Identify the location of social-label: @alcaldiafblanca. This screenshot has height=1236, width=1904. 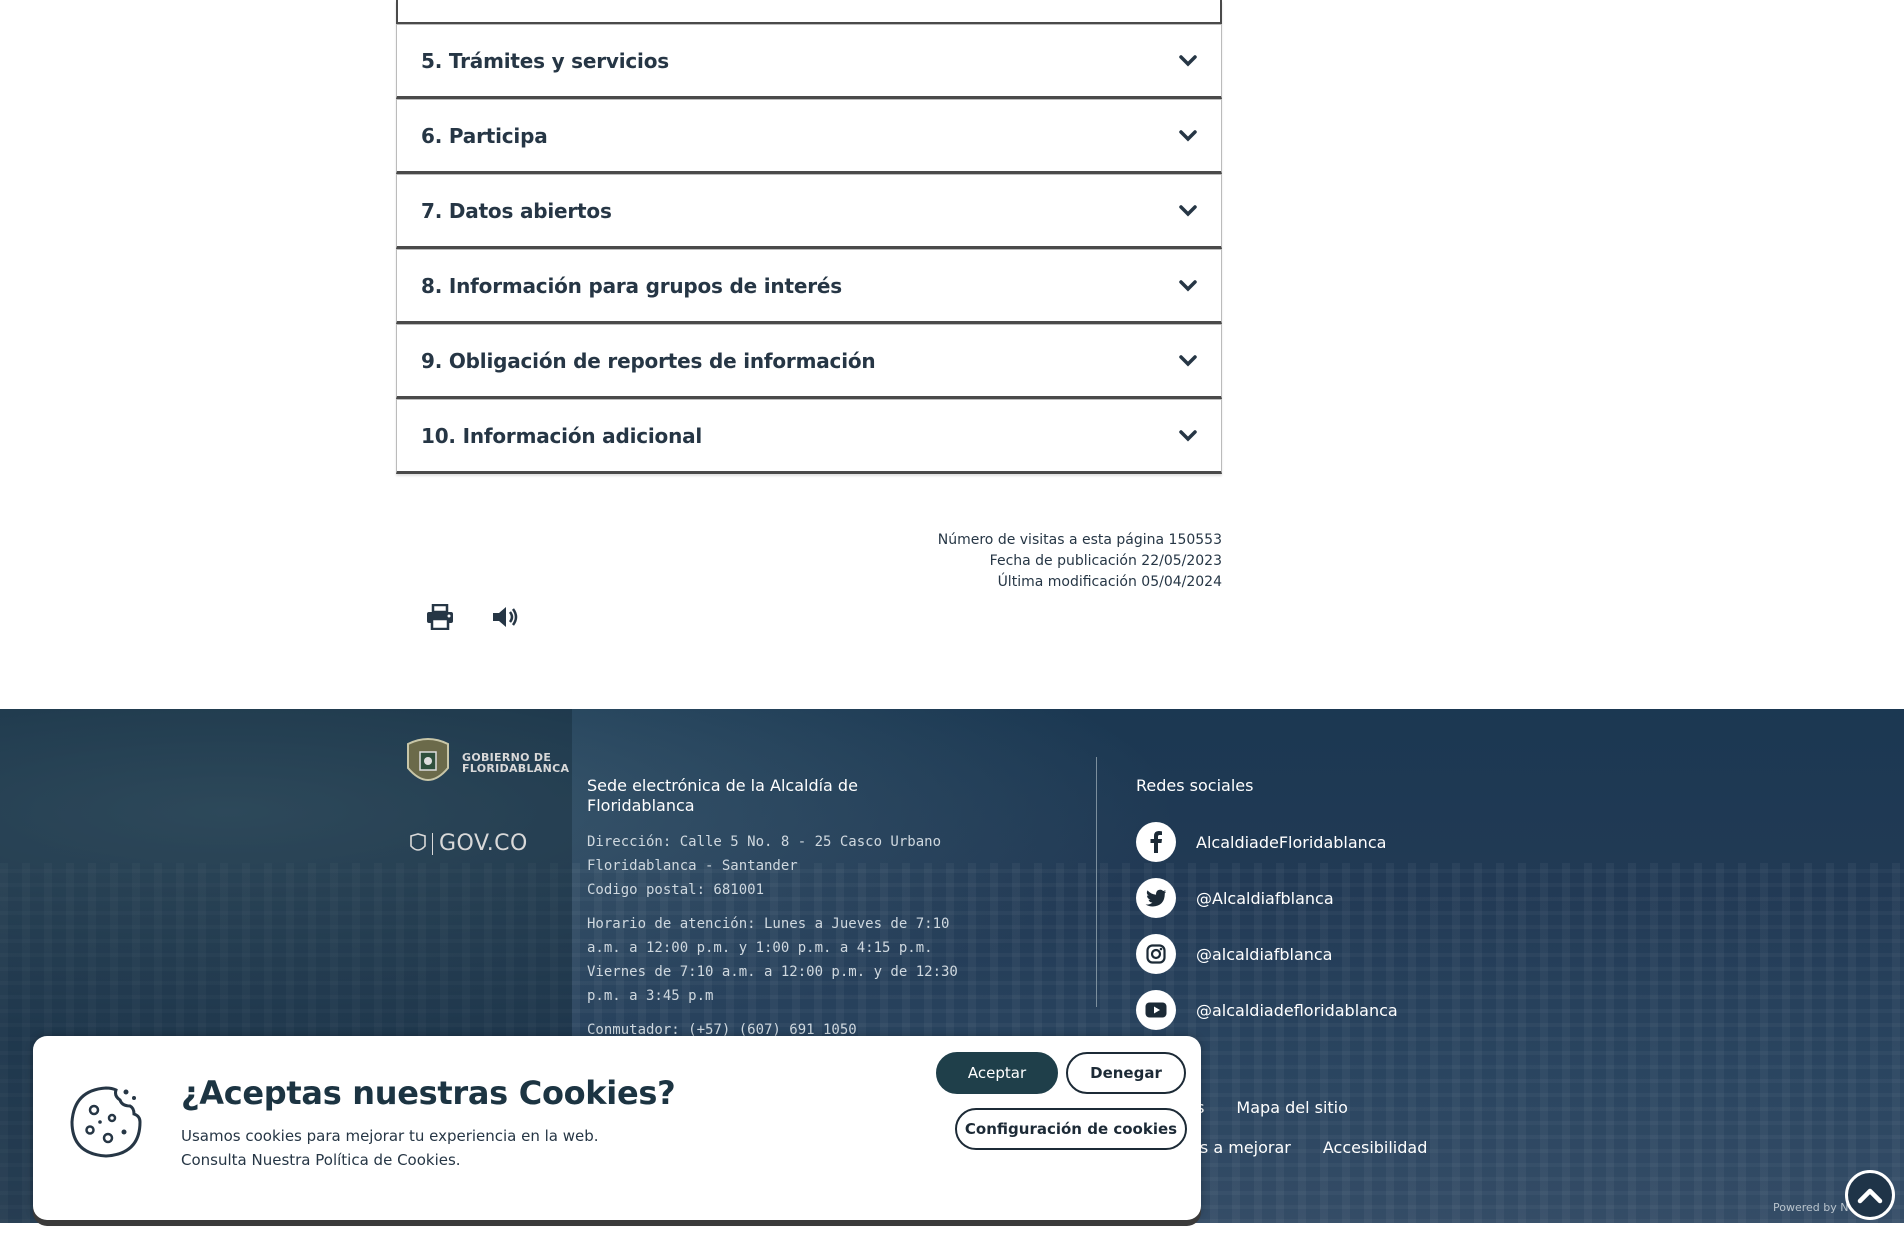
(1264, 954).